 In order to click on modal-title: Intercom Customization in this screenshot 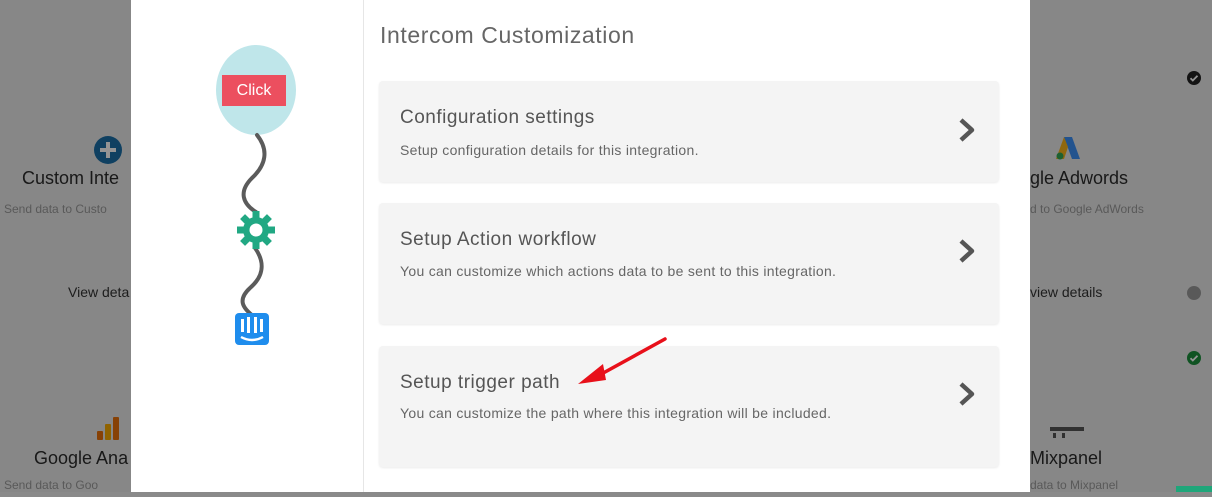, I will do `click(507, 35)`.